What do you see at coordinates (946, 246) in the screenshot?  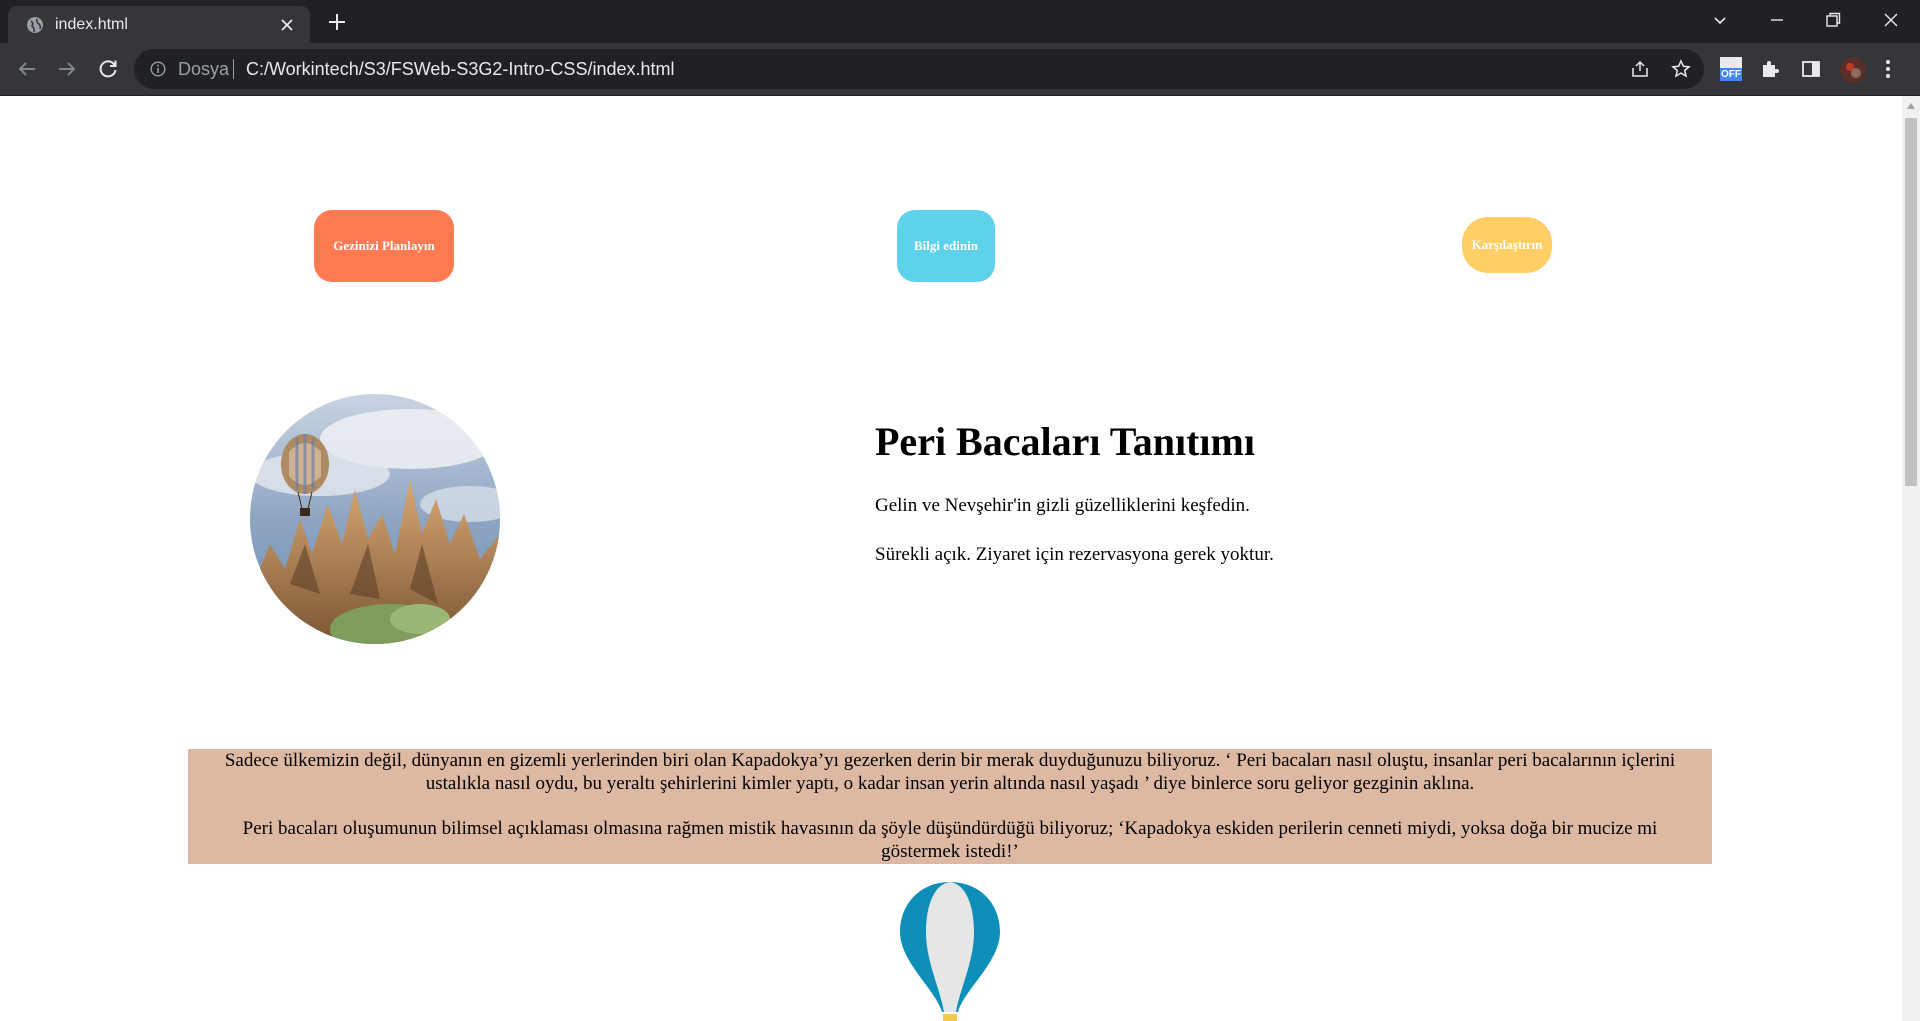 I see `get-info-button: Bilgi edinin` at bounding box center [946, 246].